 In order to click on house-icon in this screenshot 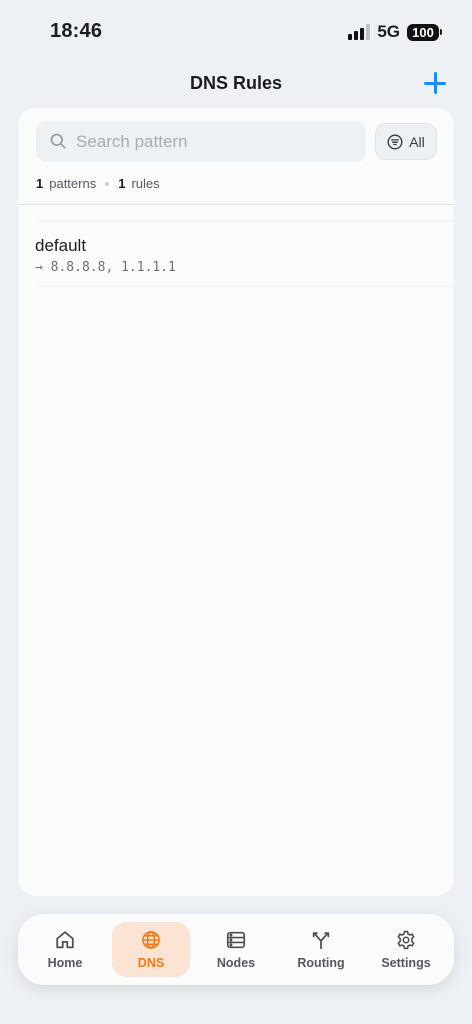, I will do `click(65, 940)`.